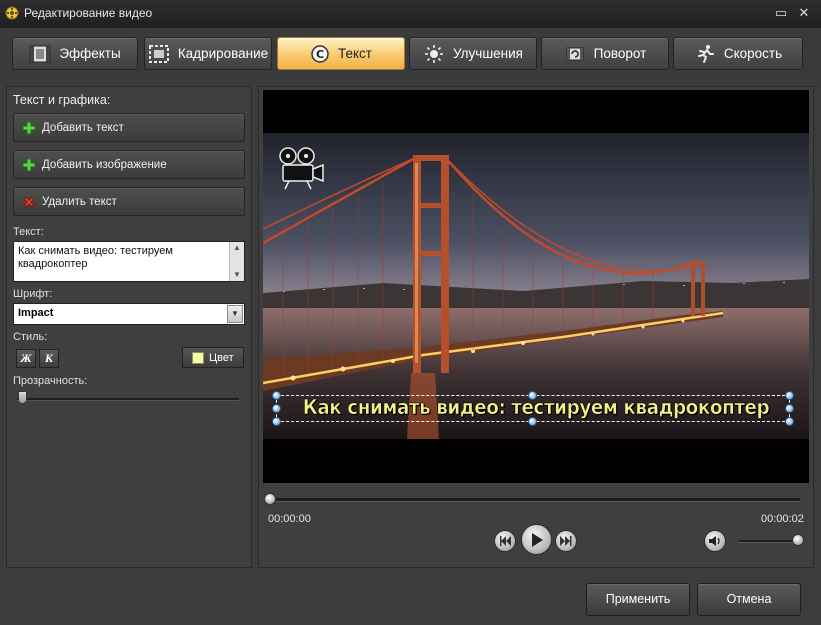  What do you see at coordinates (782, 519) in the screenshot?
I see `total-time: 00:00:02` at bounding box center [782, 519].